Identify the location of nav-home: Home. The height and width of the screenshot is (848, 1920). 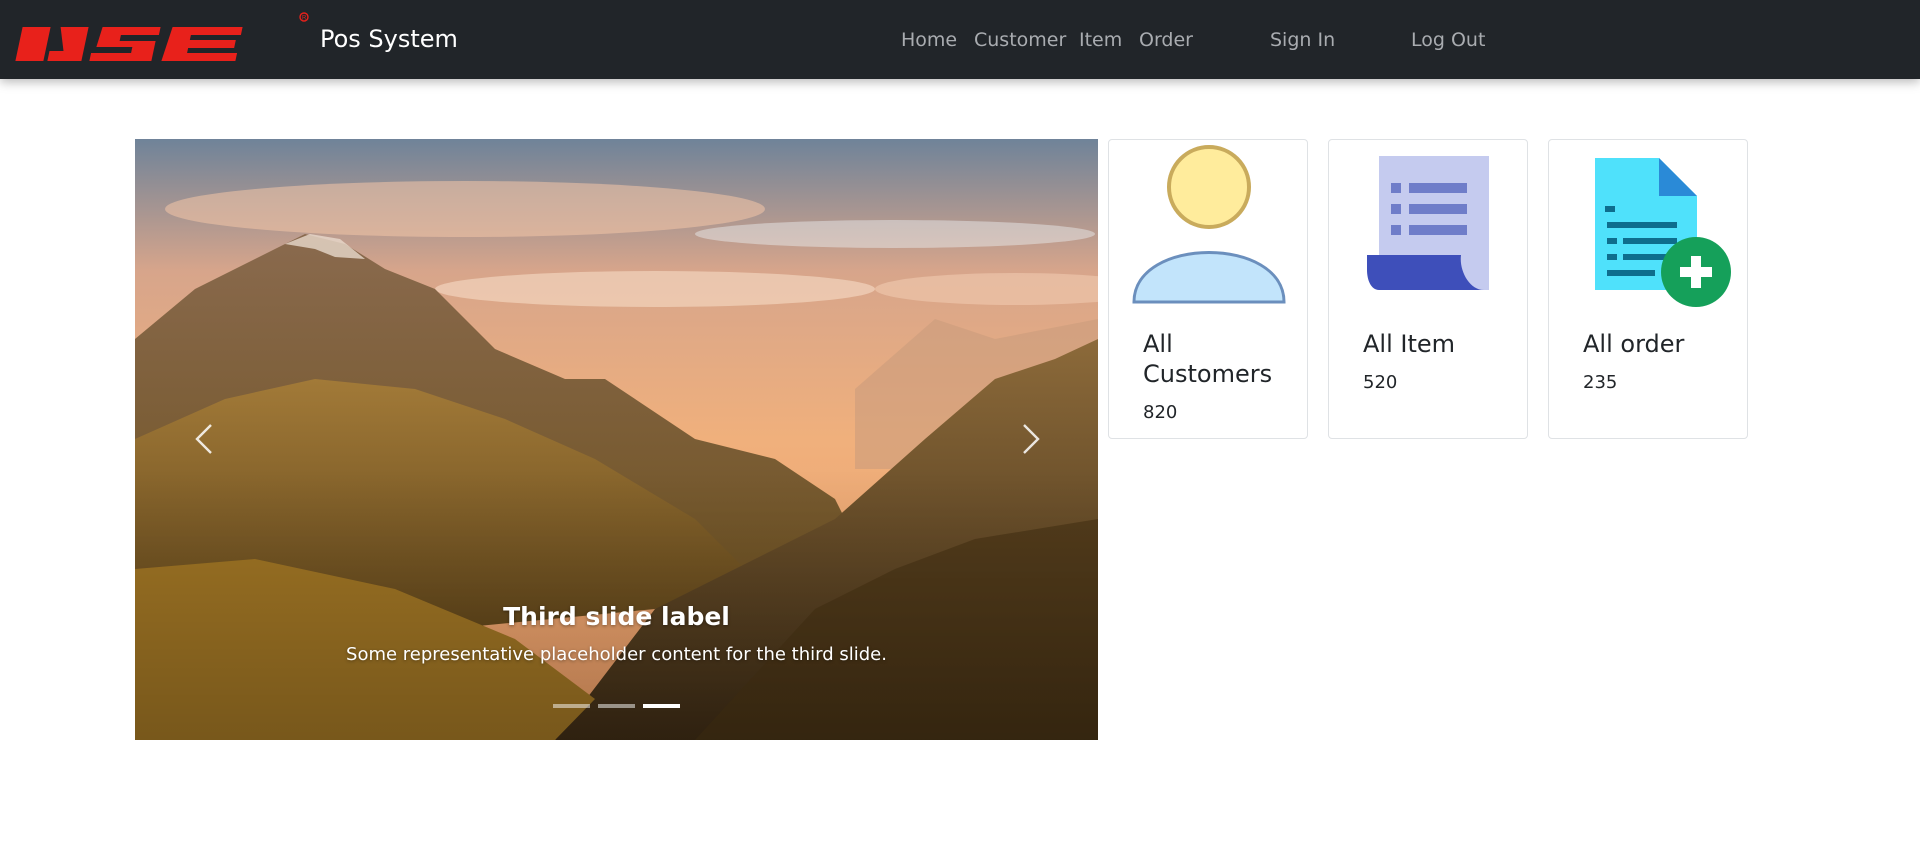
(929, 40).